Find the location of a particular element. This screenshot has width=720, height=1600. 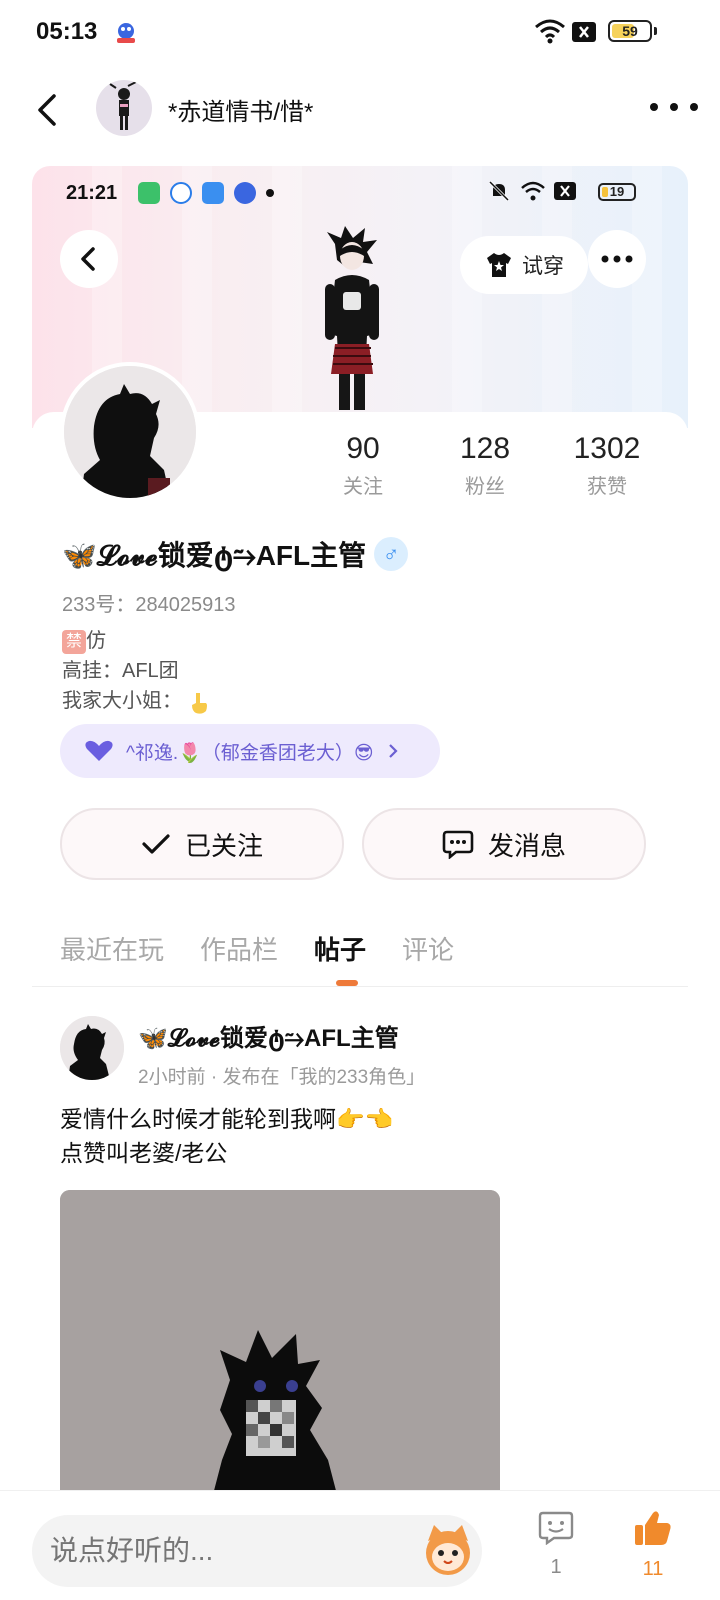

post-line-2: 点赞叫老婆/老公 is located at coordinates (144, 1153).